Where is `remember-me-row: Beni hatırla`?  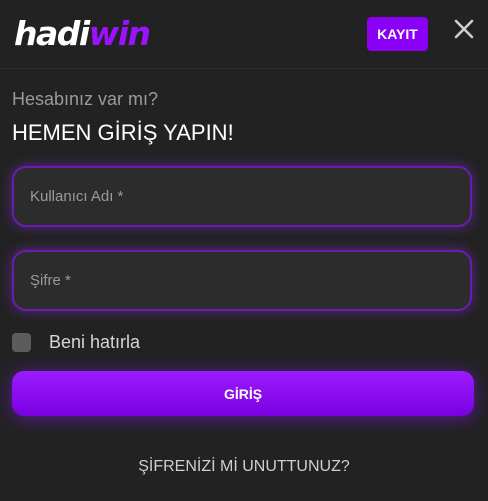 remember-me-row: Beni hatırla is located at coordinates (76, 342).